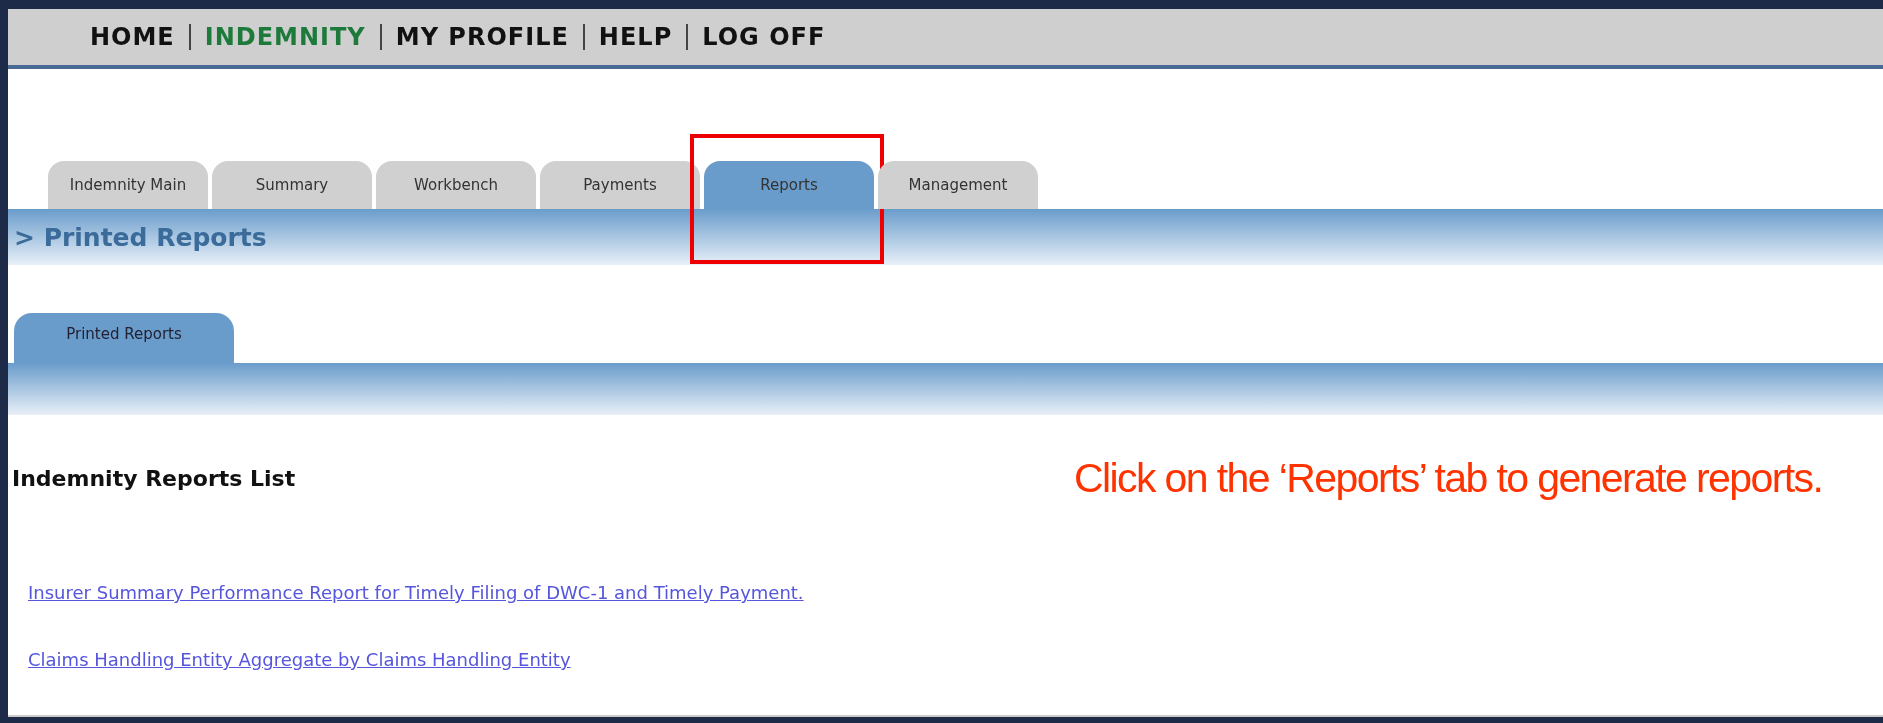 This screenshot has height=723, width=1883. What do you see at coordinates (292, 185) in the screenshot?
I see `tab: Summary` at bounding box center [292, 185].